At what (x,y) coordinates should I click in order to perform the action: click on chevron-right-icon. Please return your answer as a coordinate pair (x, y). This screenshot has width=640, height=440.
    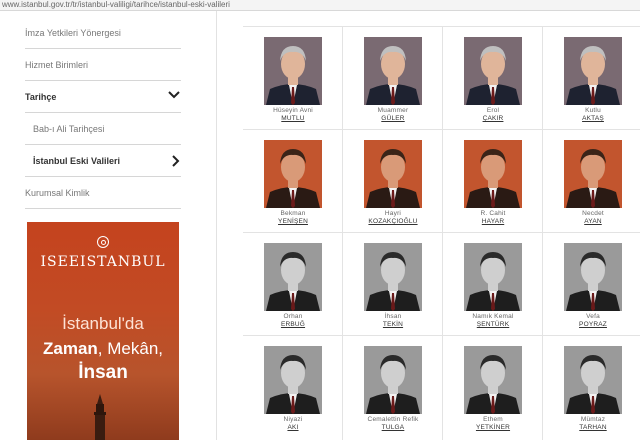
    Looking at the image, I should click on (176, 162).